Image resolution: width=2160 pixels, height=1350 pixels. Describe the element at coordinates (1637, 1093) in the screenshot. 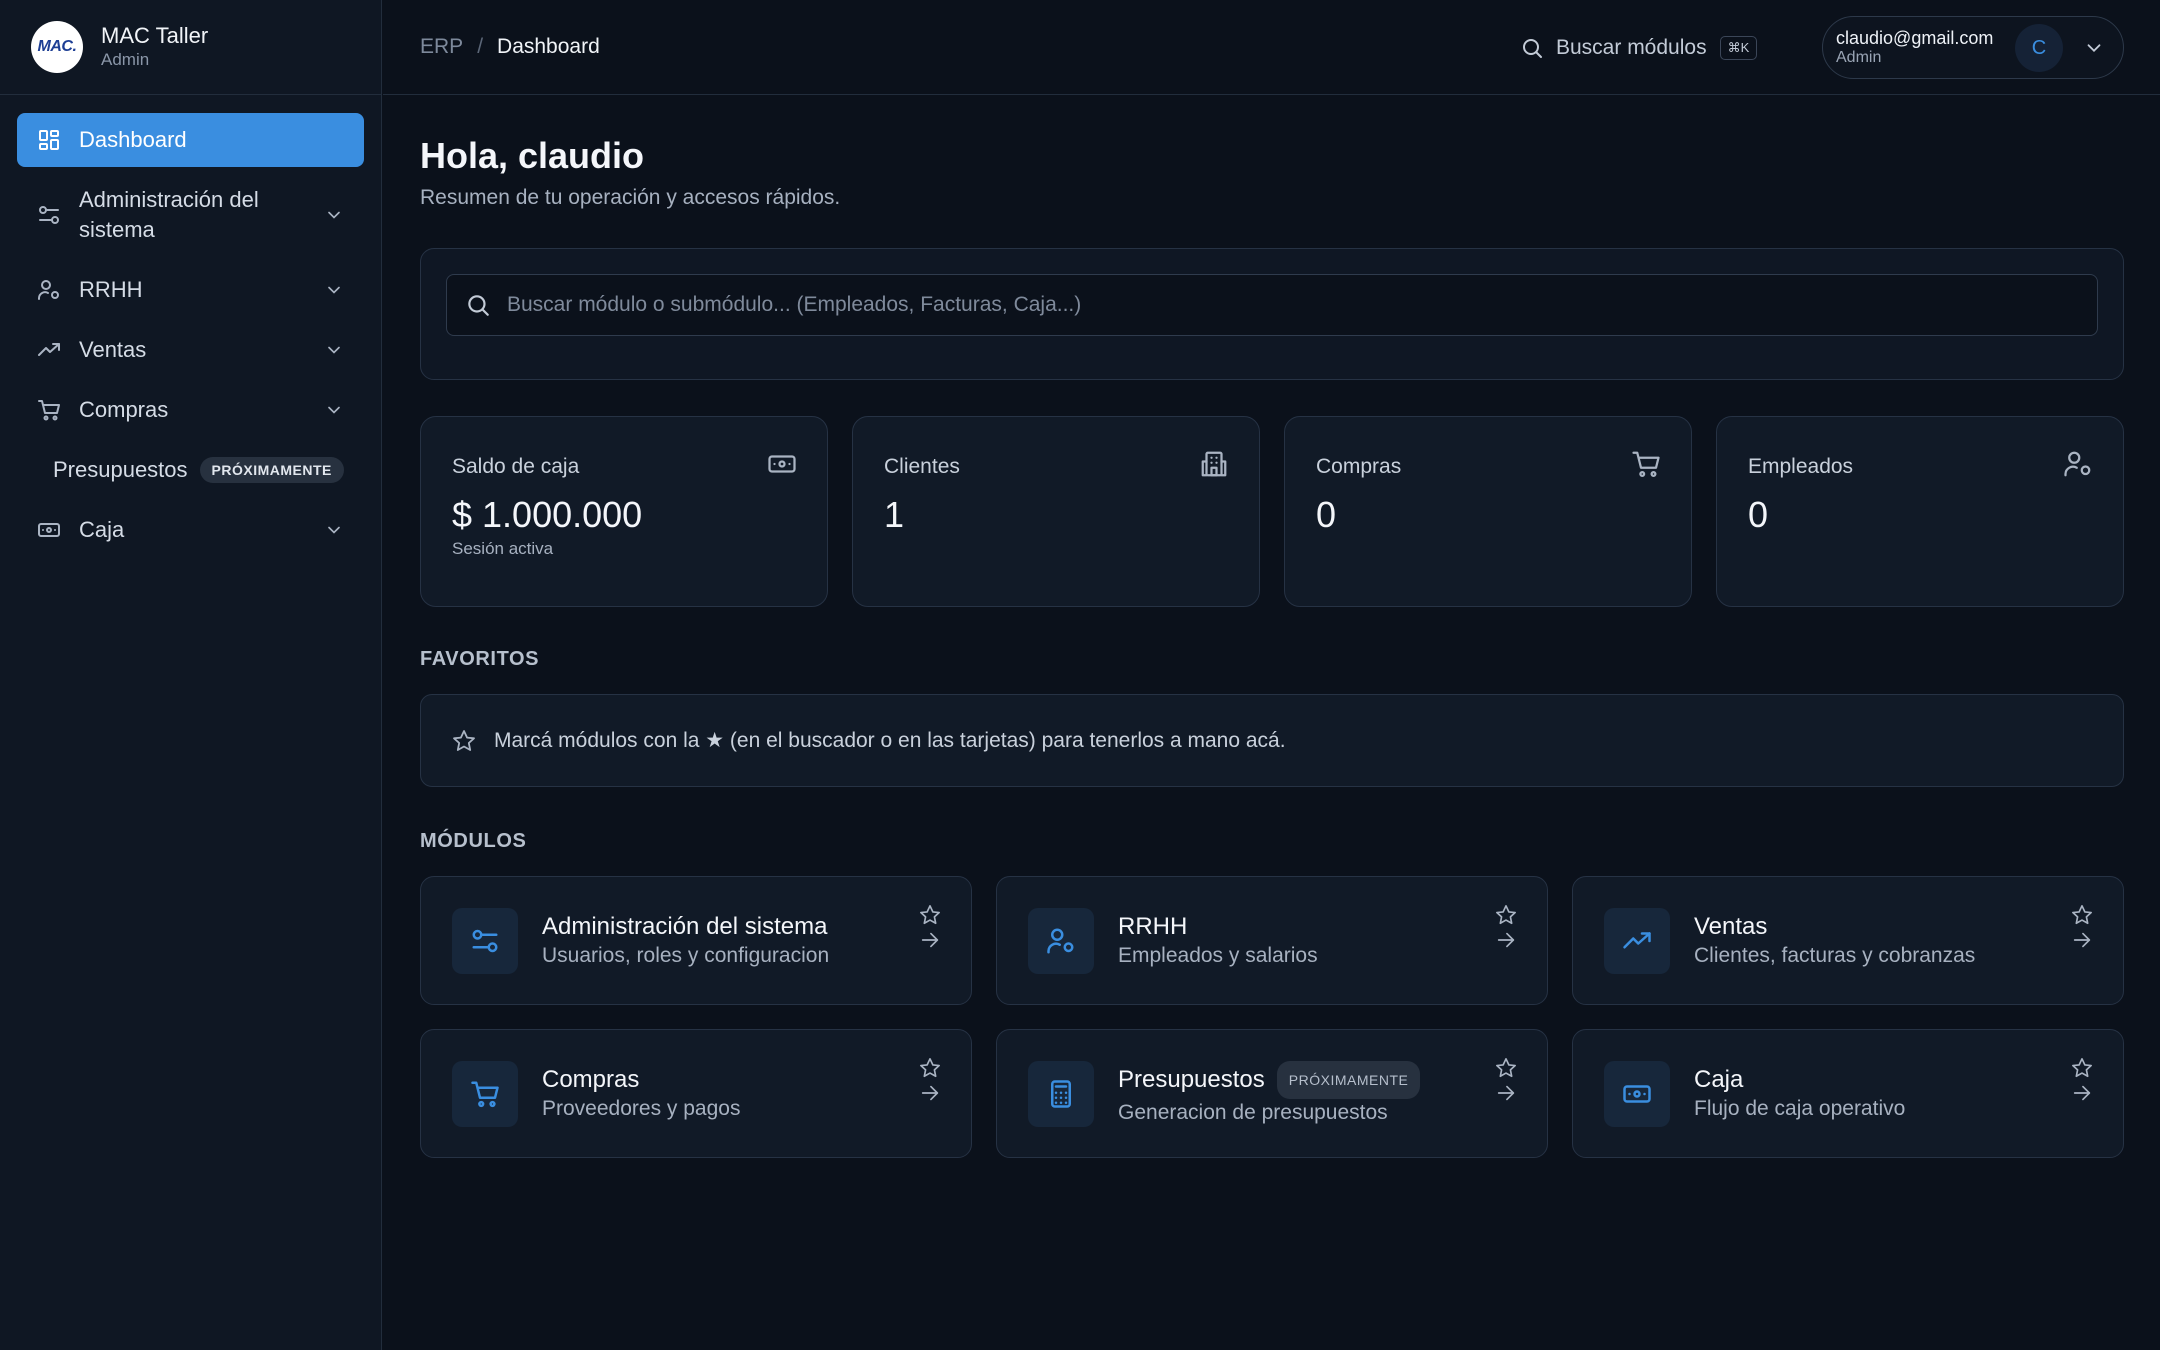

I see `banknote-icon` at that location.